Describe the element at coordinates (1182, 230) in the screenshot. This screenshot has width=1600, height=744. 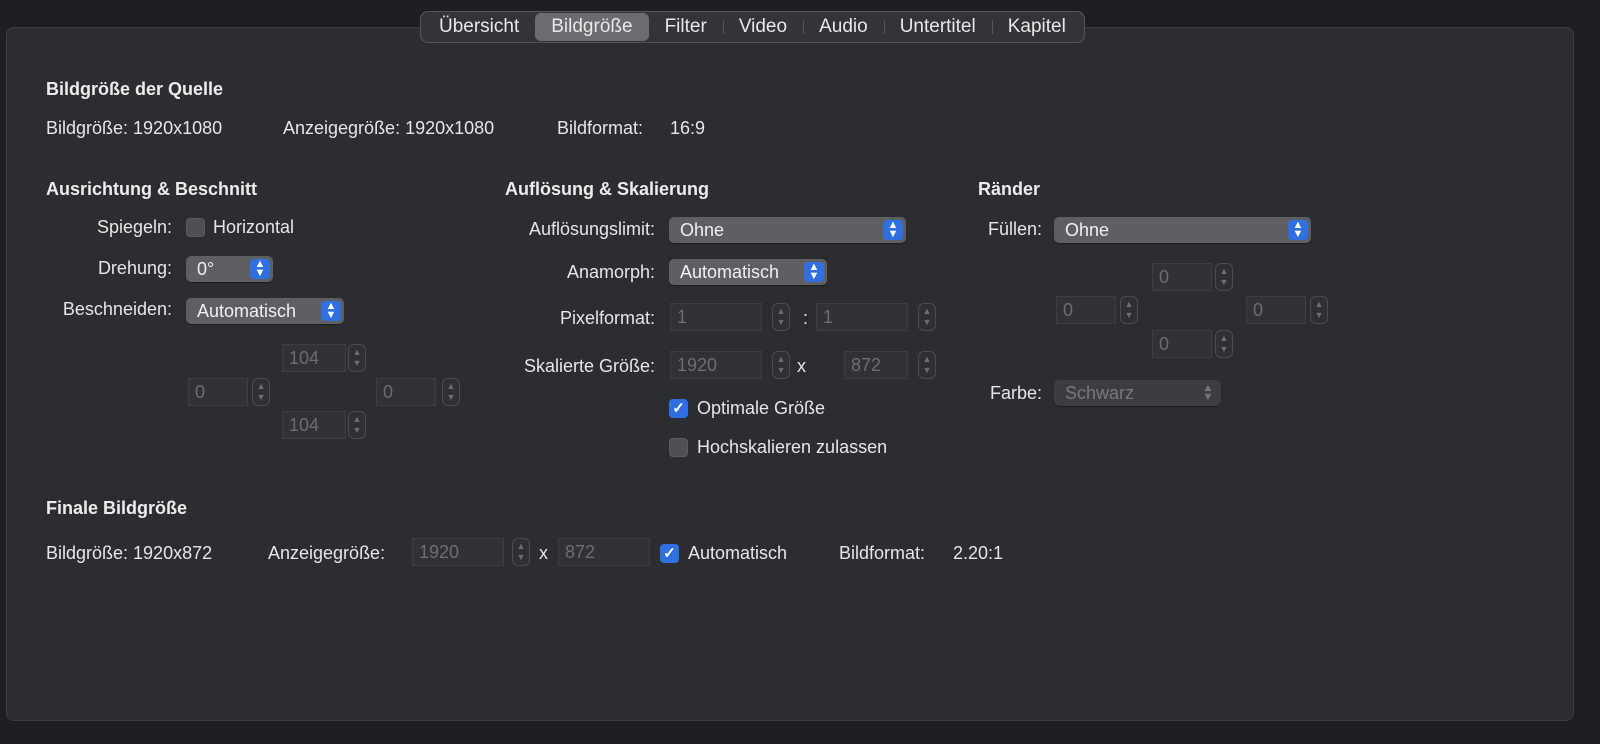
I see `fill-popup: Ohne ▲ ▼` at that location.